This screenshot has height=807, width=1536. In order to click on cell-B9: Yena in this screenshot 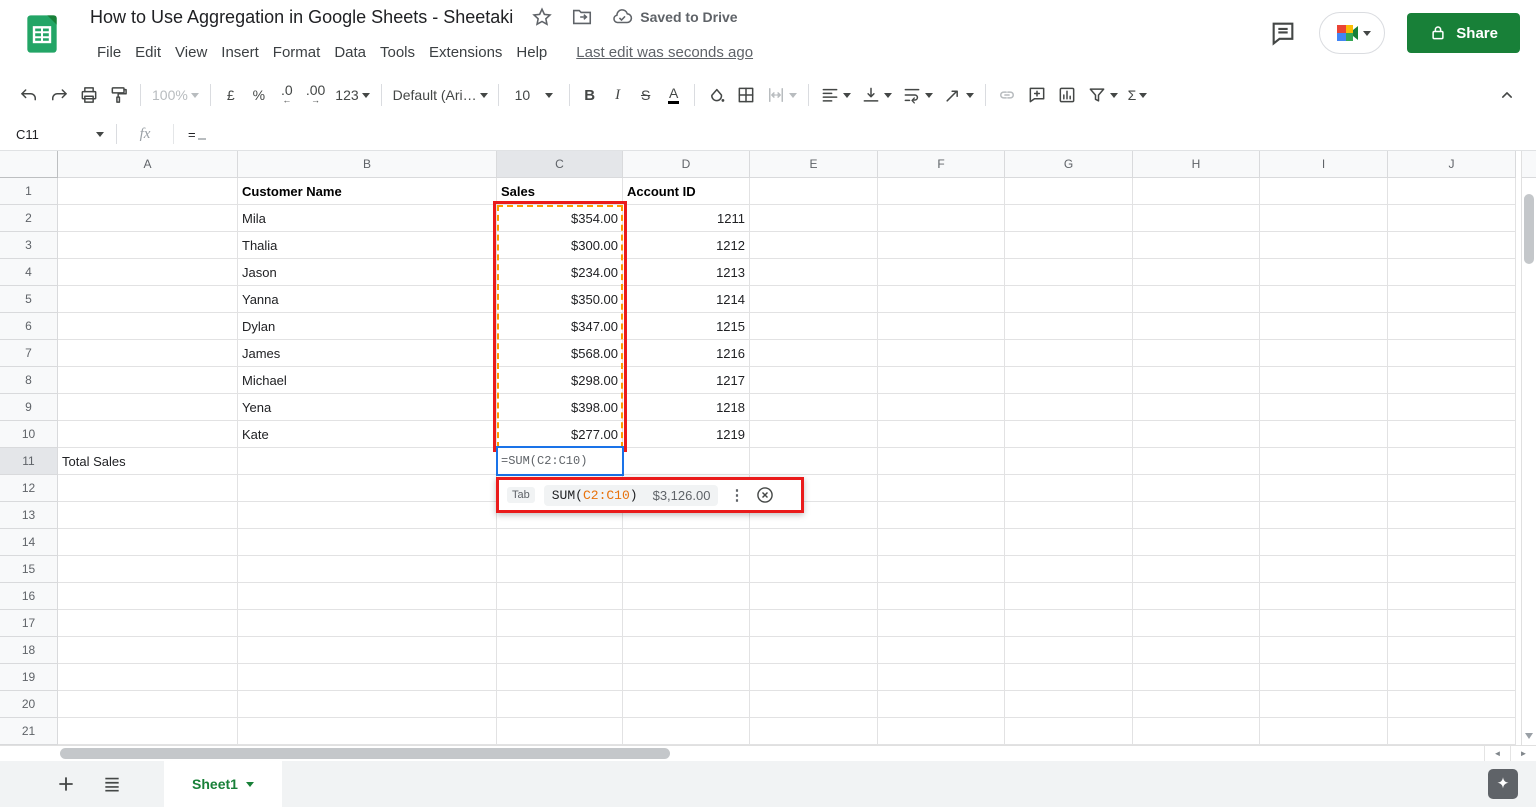, I will do `click(367, 407)`.